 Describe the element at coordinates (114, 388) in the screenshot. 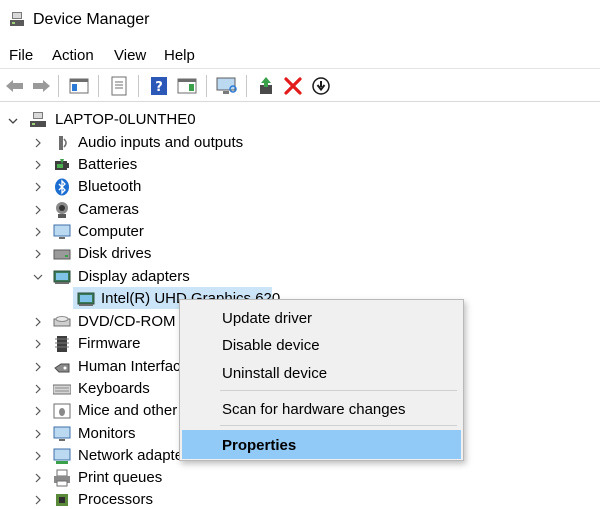

I see `tree-item-keyboards: Keyboards` at that location.